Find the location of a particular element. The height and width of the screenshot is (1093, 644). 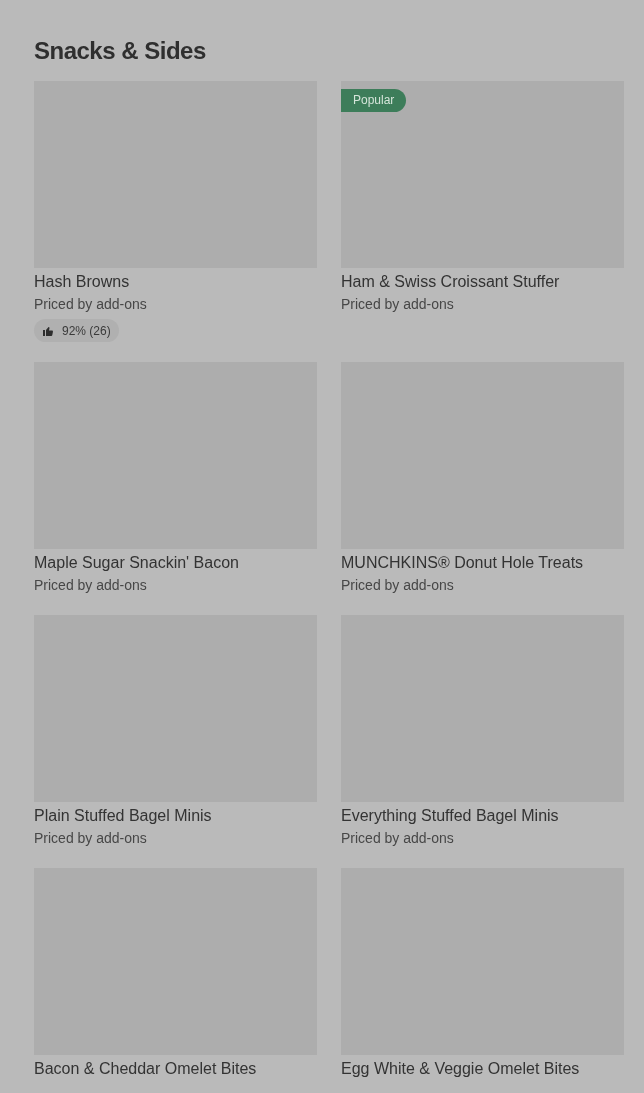

thumbs-up-icon is located at coordinates (48, 330).